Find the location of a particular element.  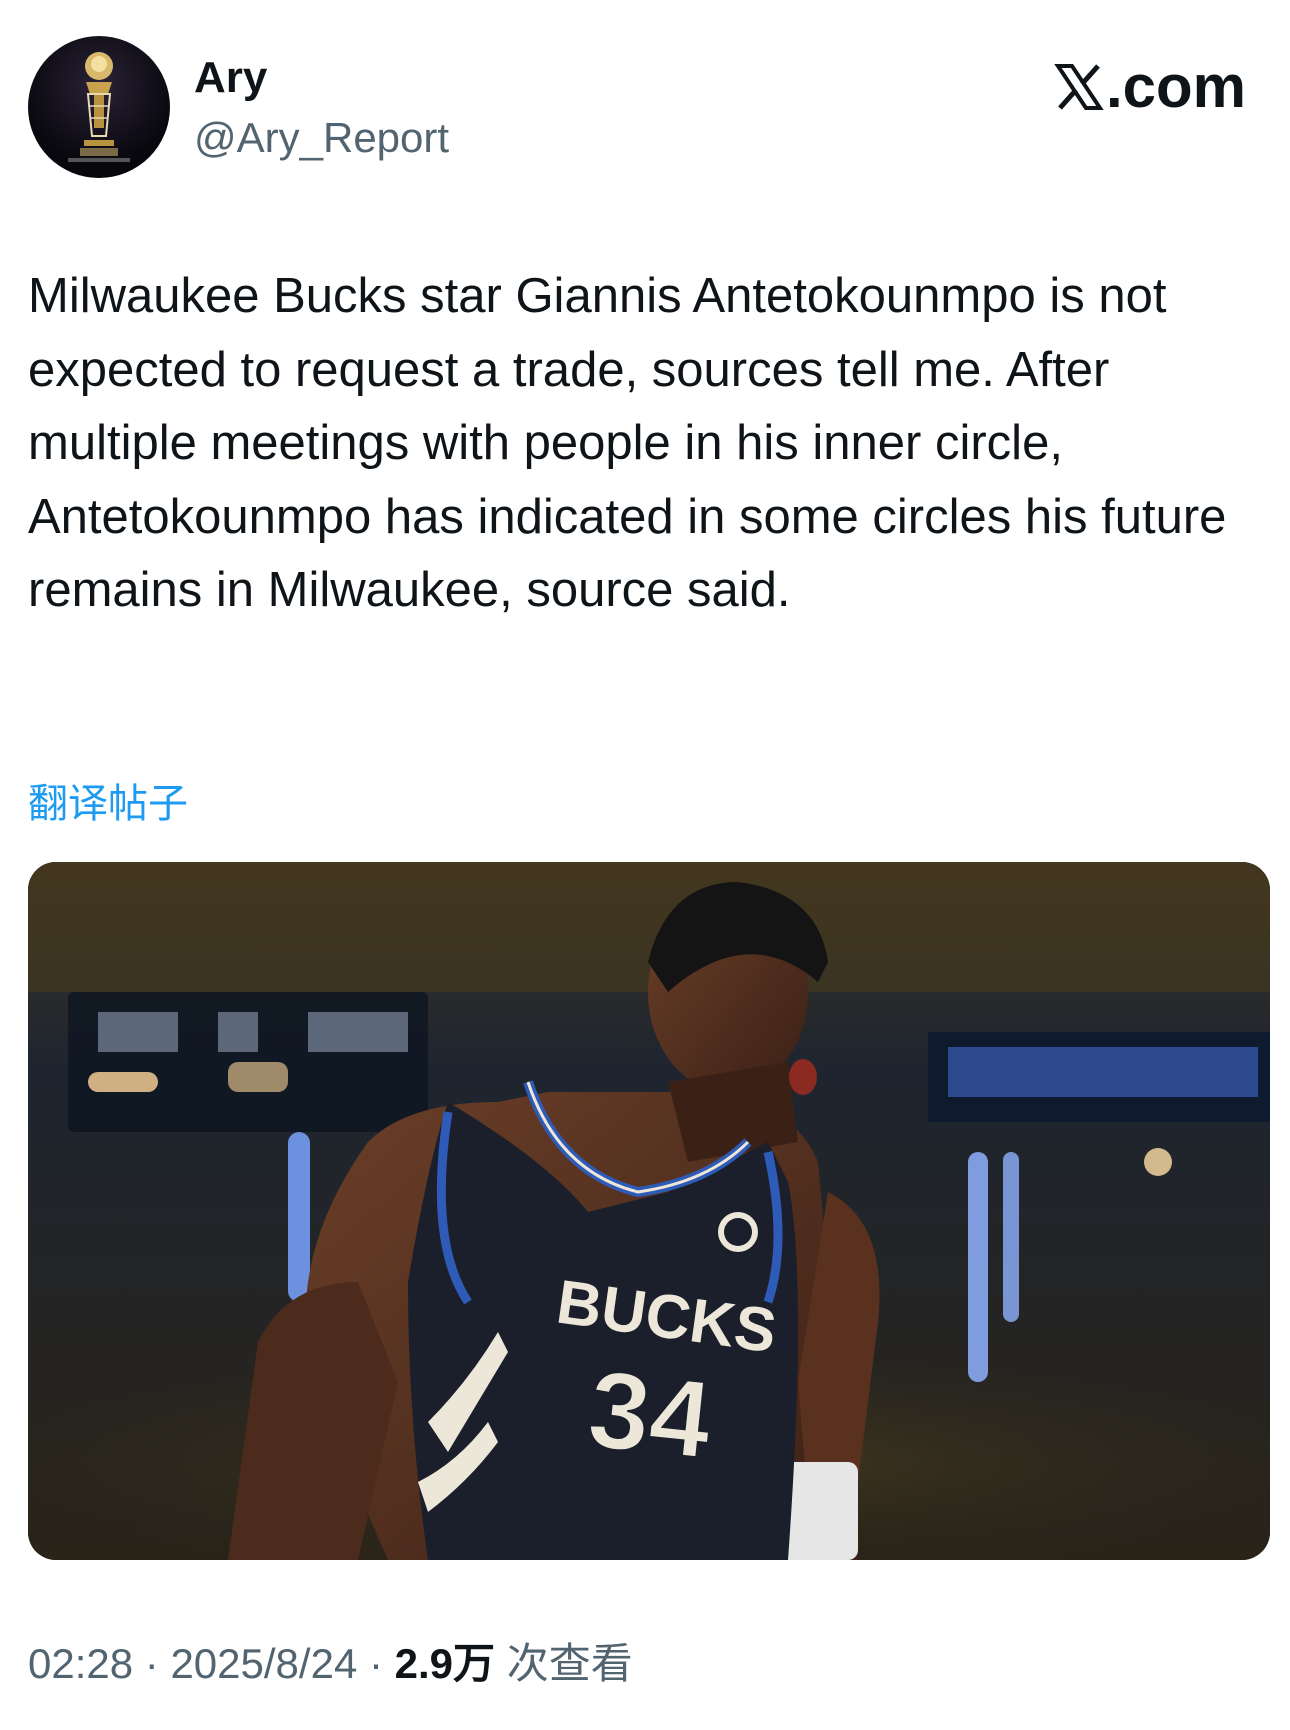

avatar is located at coordinates (99, 107).